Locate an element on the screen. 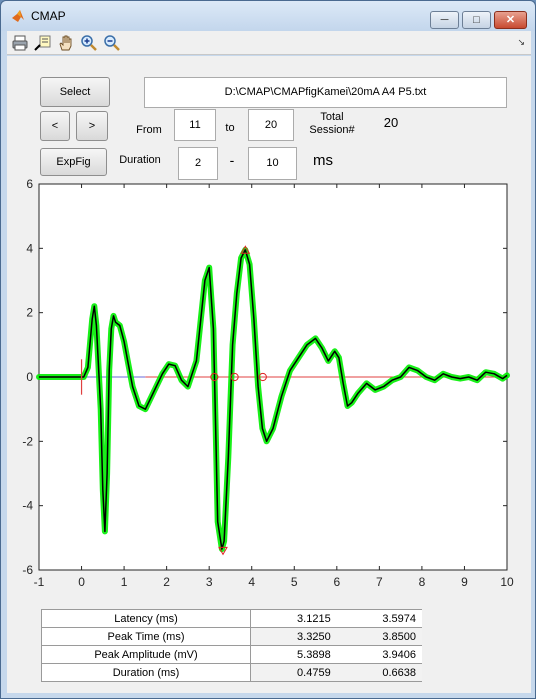 The width and height of the screenshot is (536, 699). results-cell: 5.3898 is located at coordinates (293, 654).